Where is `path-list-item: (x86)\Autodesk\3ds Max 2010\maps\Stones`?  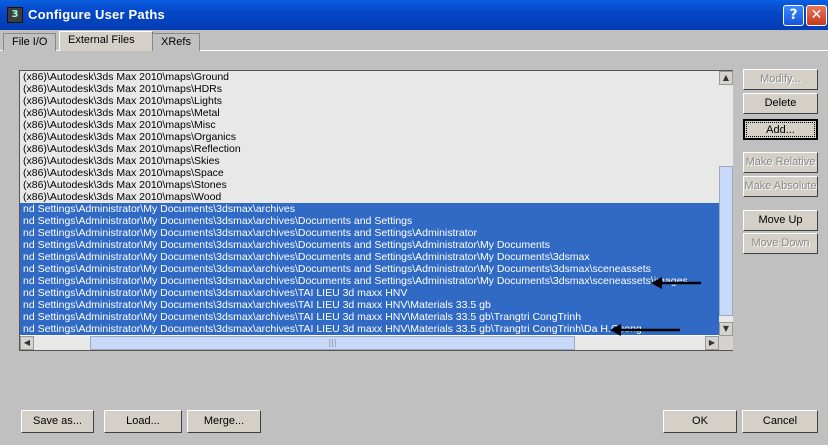 path-list-item: (x86)\Autodesk\3ds Max 2010\maps\Stones is located at coordinates (370, 185).